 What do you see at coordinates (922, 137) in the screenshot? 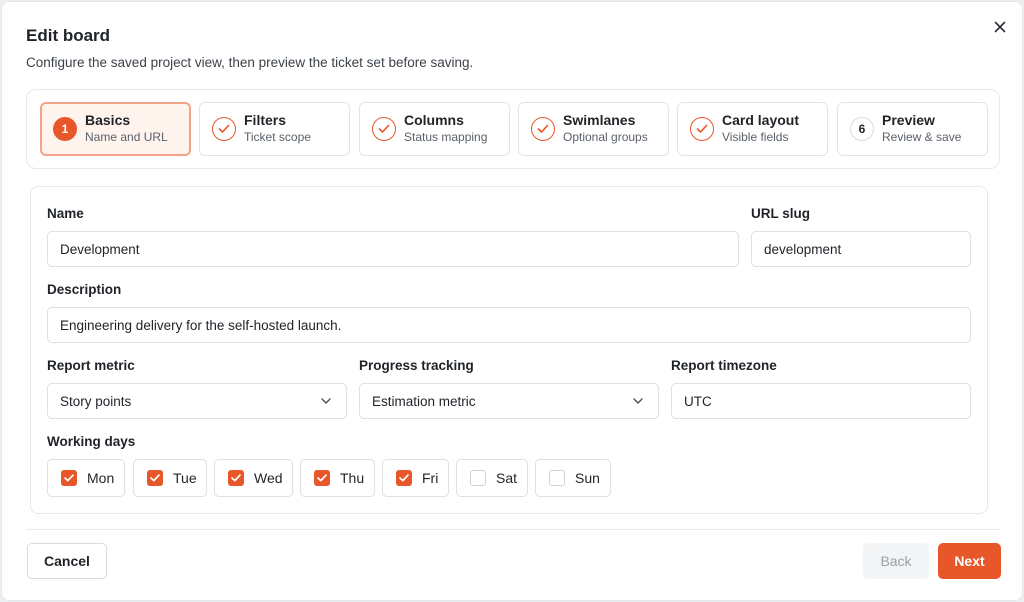
I see `step-subtitle: Review & save` at bounding box center [922, 137].